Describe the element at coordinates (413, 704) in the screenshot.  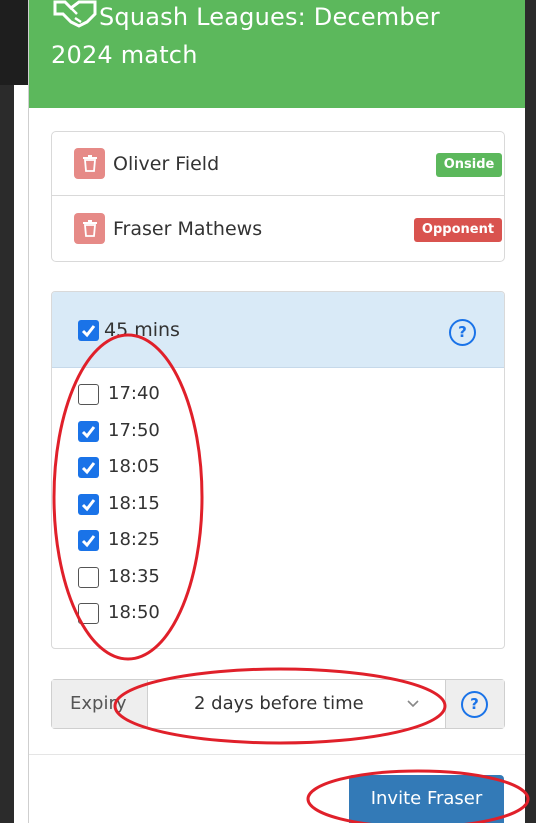
I see `chevron-down-icon` at that location.